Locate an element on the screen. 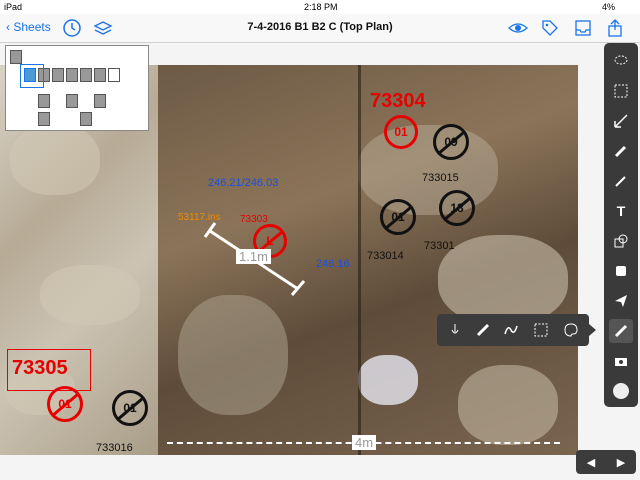  ruler-icon is located at coordinates (621, 331).